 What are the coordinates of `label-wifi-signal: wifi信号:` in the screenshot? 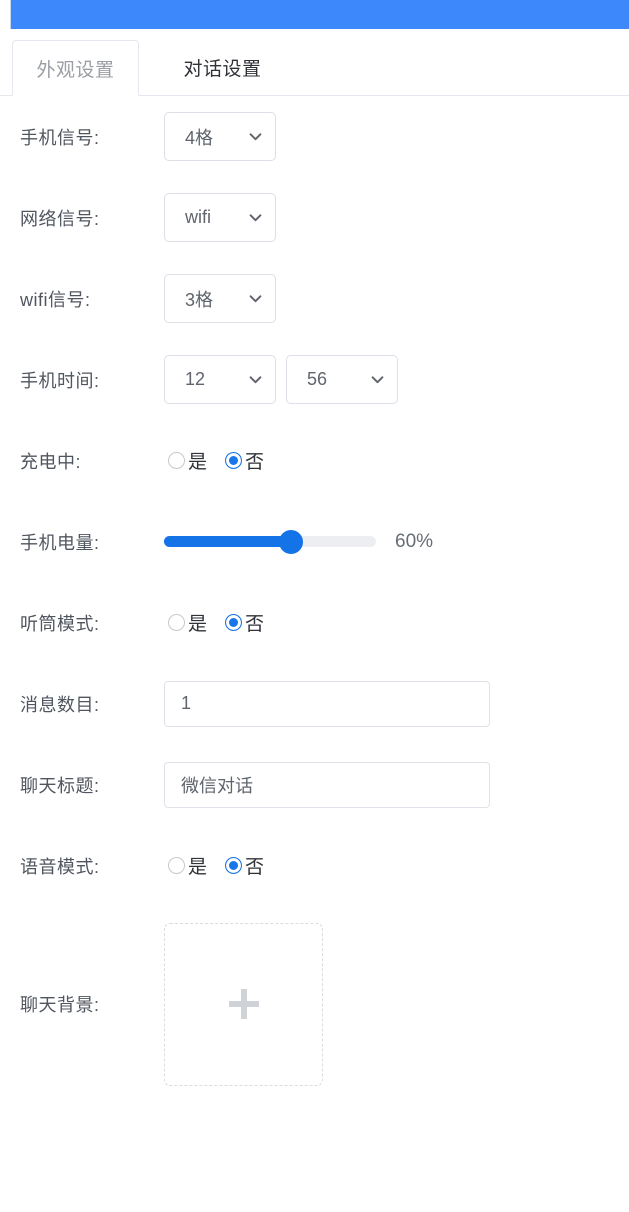 It's located at (55, 299).